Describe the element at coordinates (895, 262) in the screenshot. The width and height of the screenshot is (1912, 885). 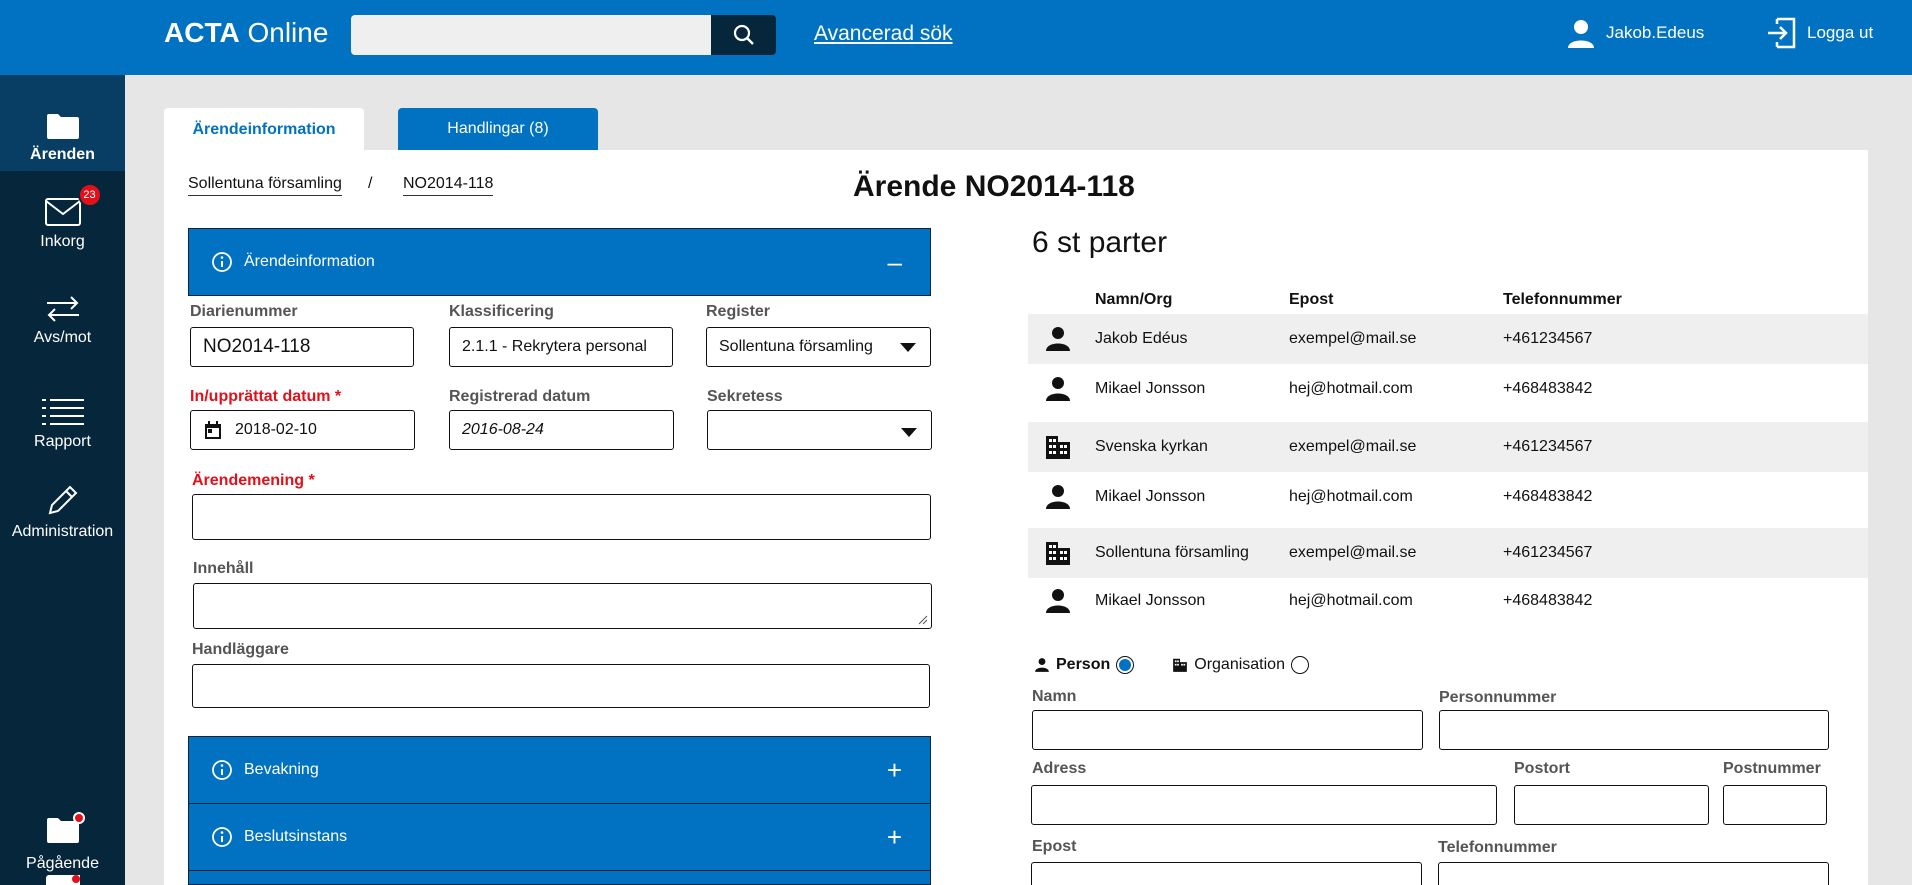
I see `collapse-icon: –` at that location.